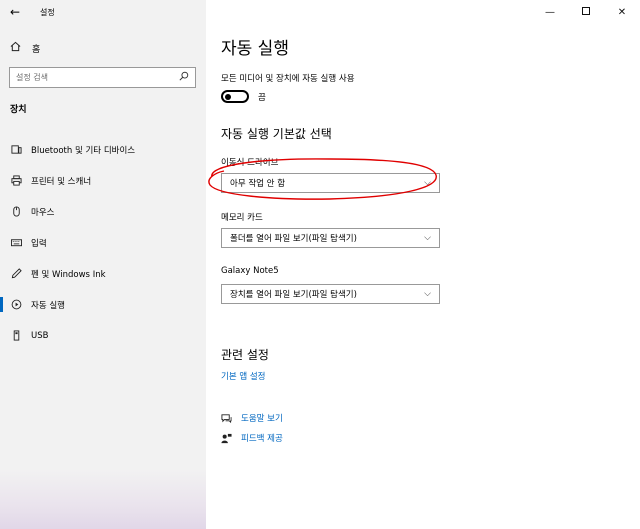 The height and width of the screenshot is (529, 640). What do you see at coordinates (262, 419) in the screenshot?
I see `help-label: 도움말 보기` at bounding box center [262, 419].